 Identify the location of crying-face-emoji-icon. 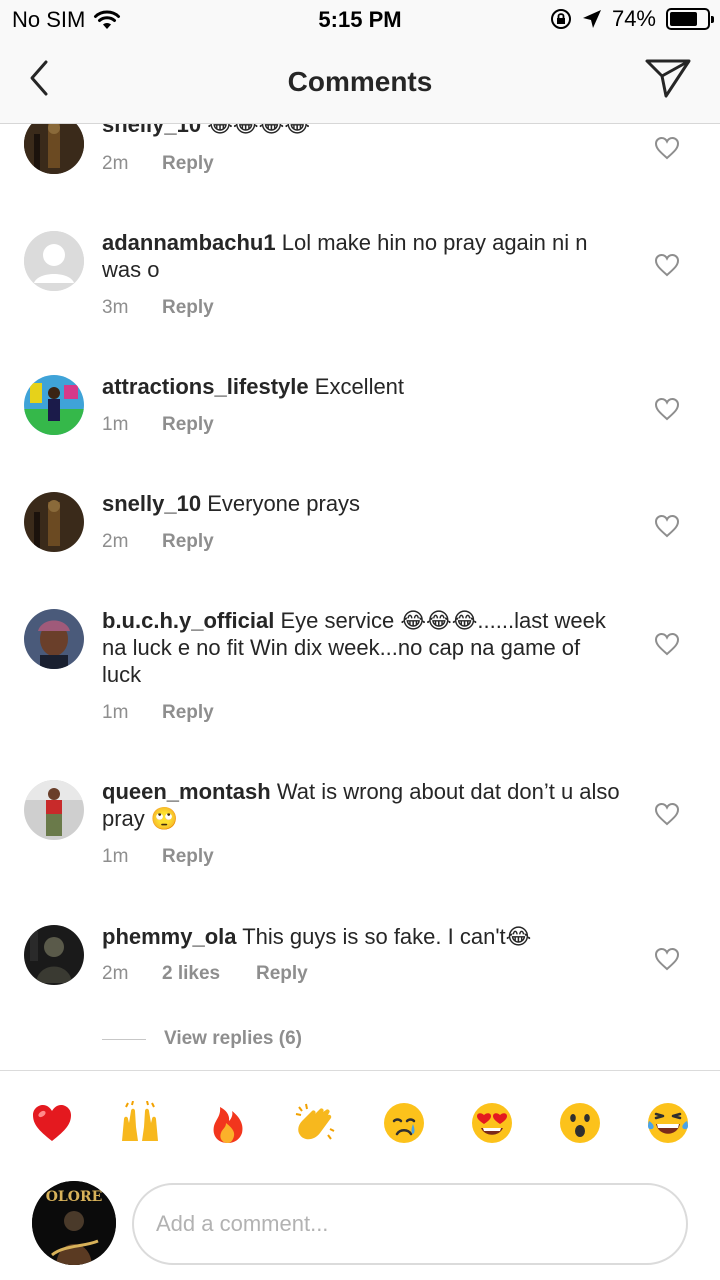
(404, 1123).